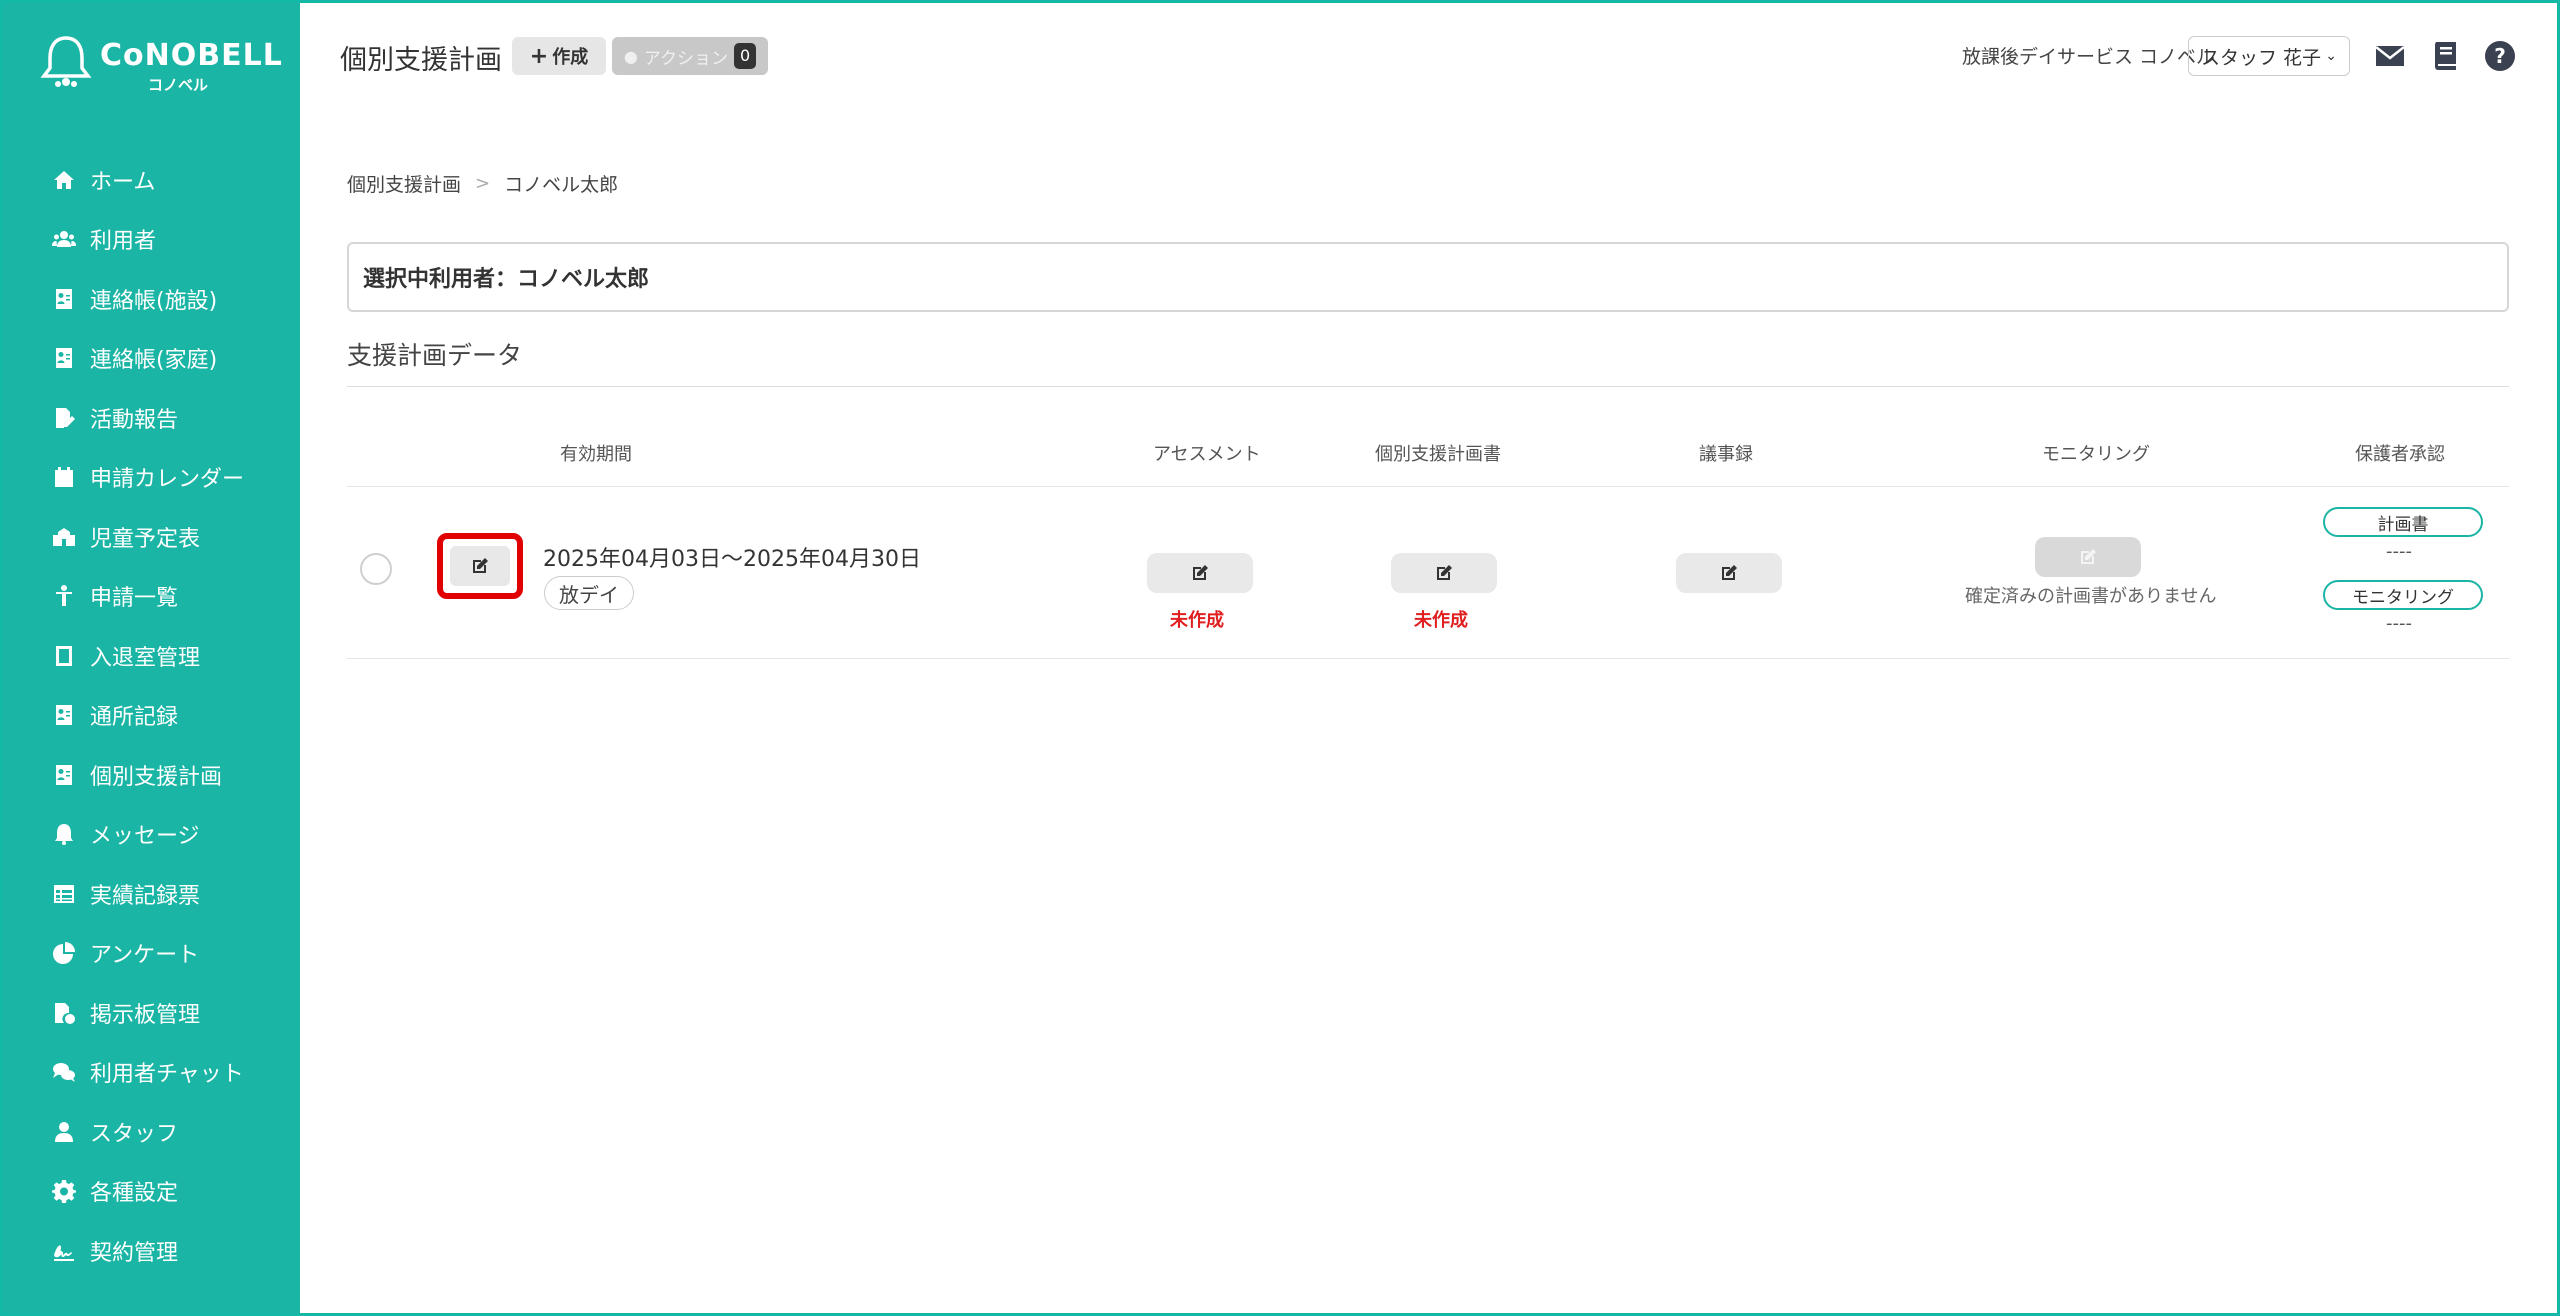  What do you see at coordinates (421, 60) in the screenshot?
I see `page-title: 個別支援計画` at bounding box center [421, 60].